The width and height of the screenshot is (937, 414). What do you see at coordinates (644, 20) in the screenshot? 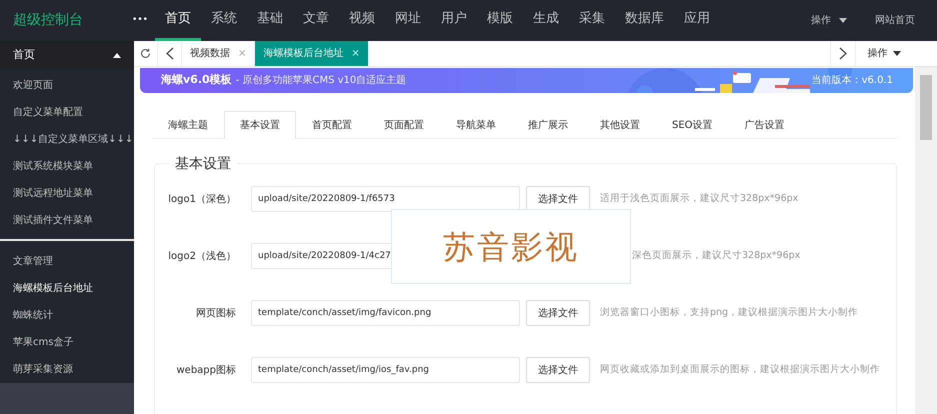
I see `nav-item: 数据库` at bounding box center [644, 20].